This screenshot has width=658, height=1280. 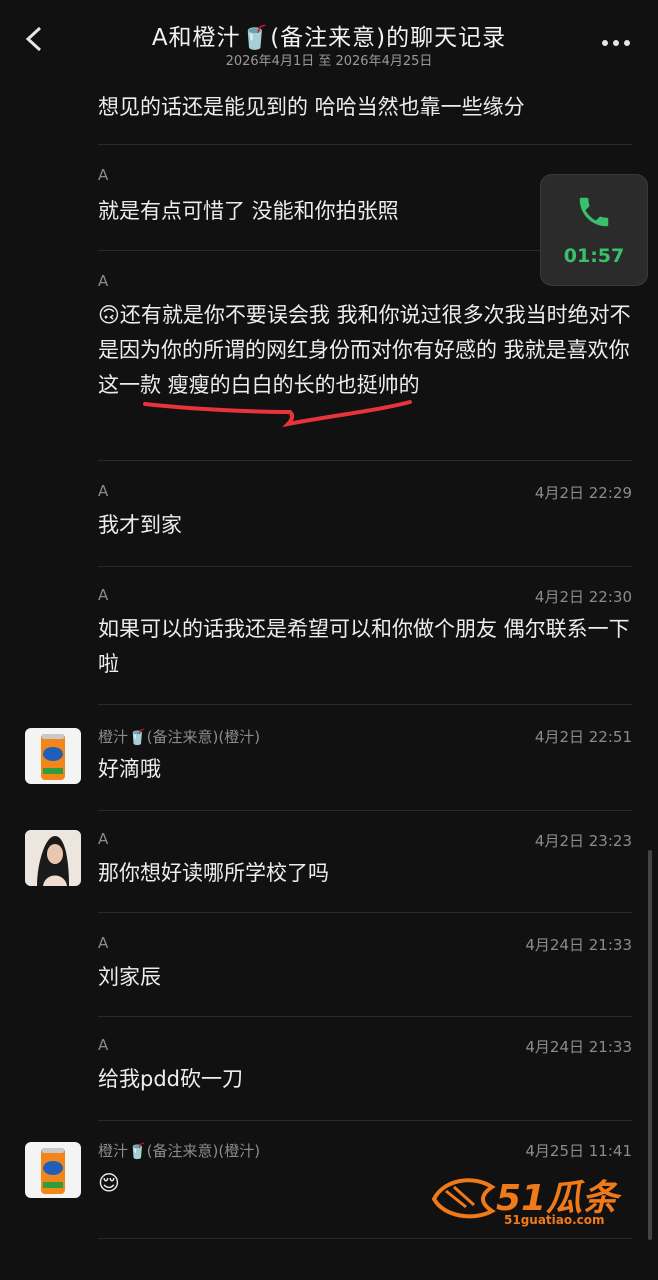 What do you see at coordinates (583, 493) in the screenshot?
I see `message-time: 4月2日 22:29` at bounding box center [583, 493].